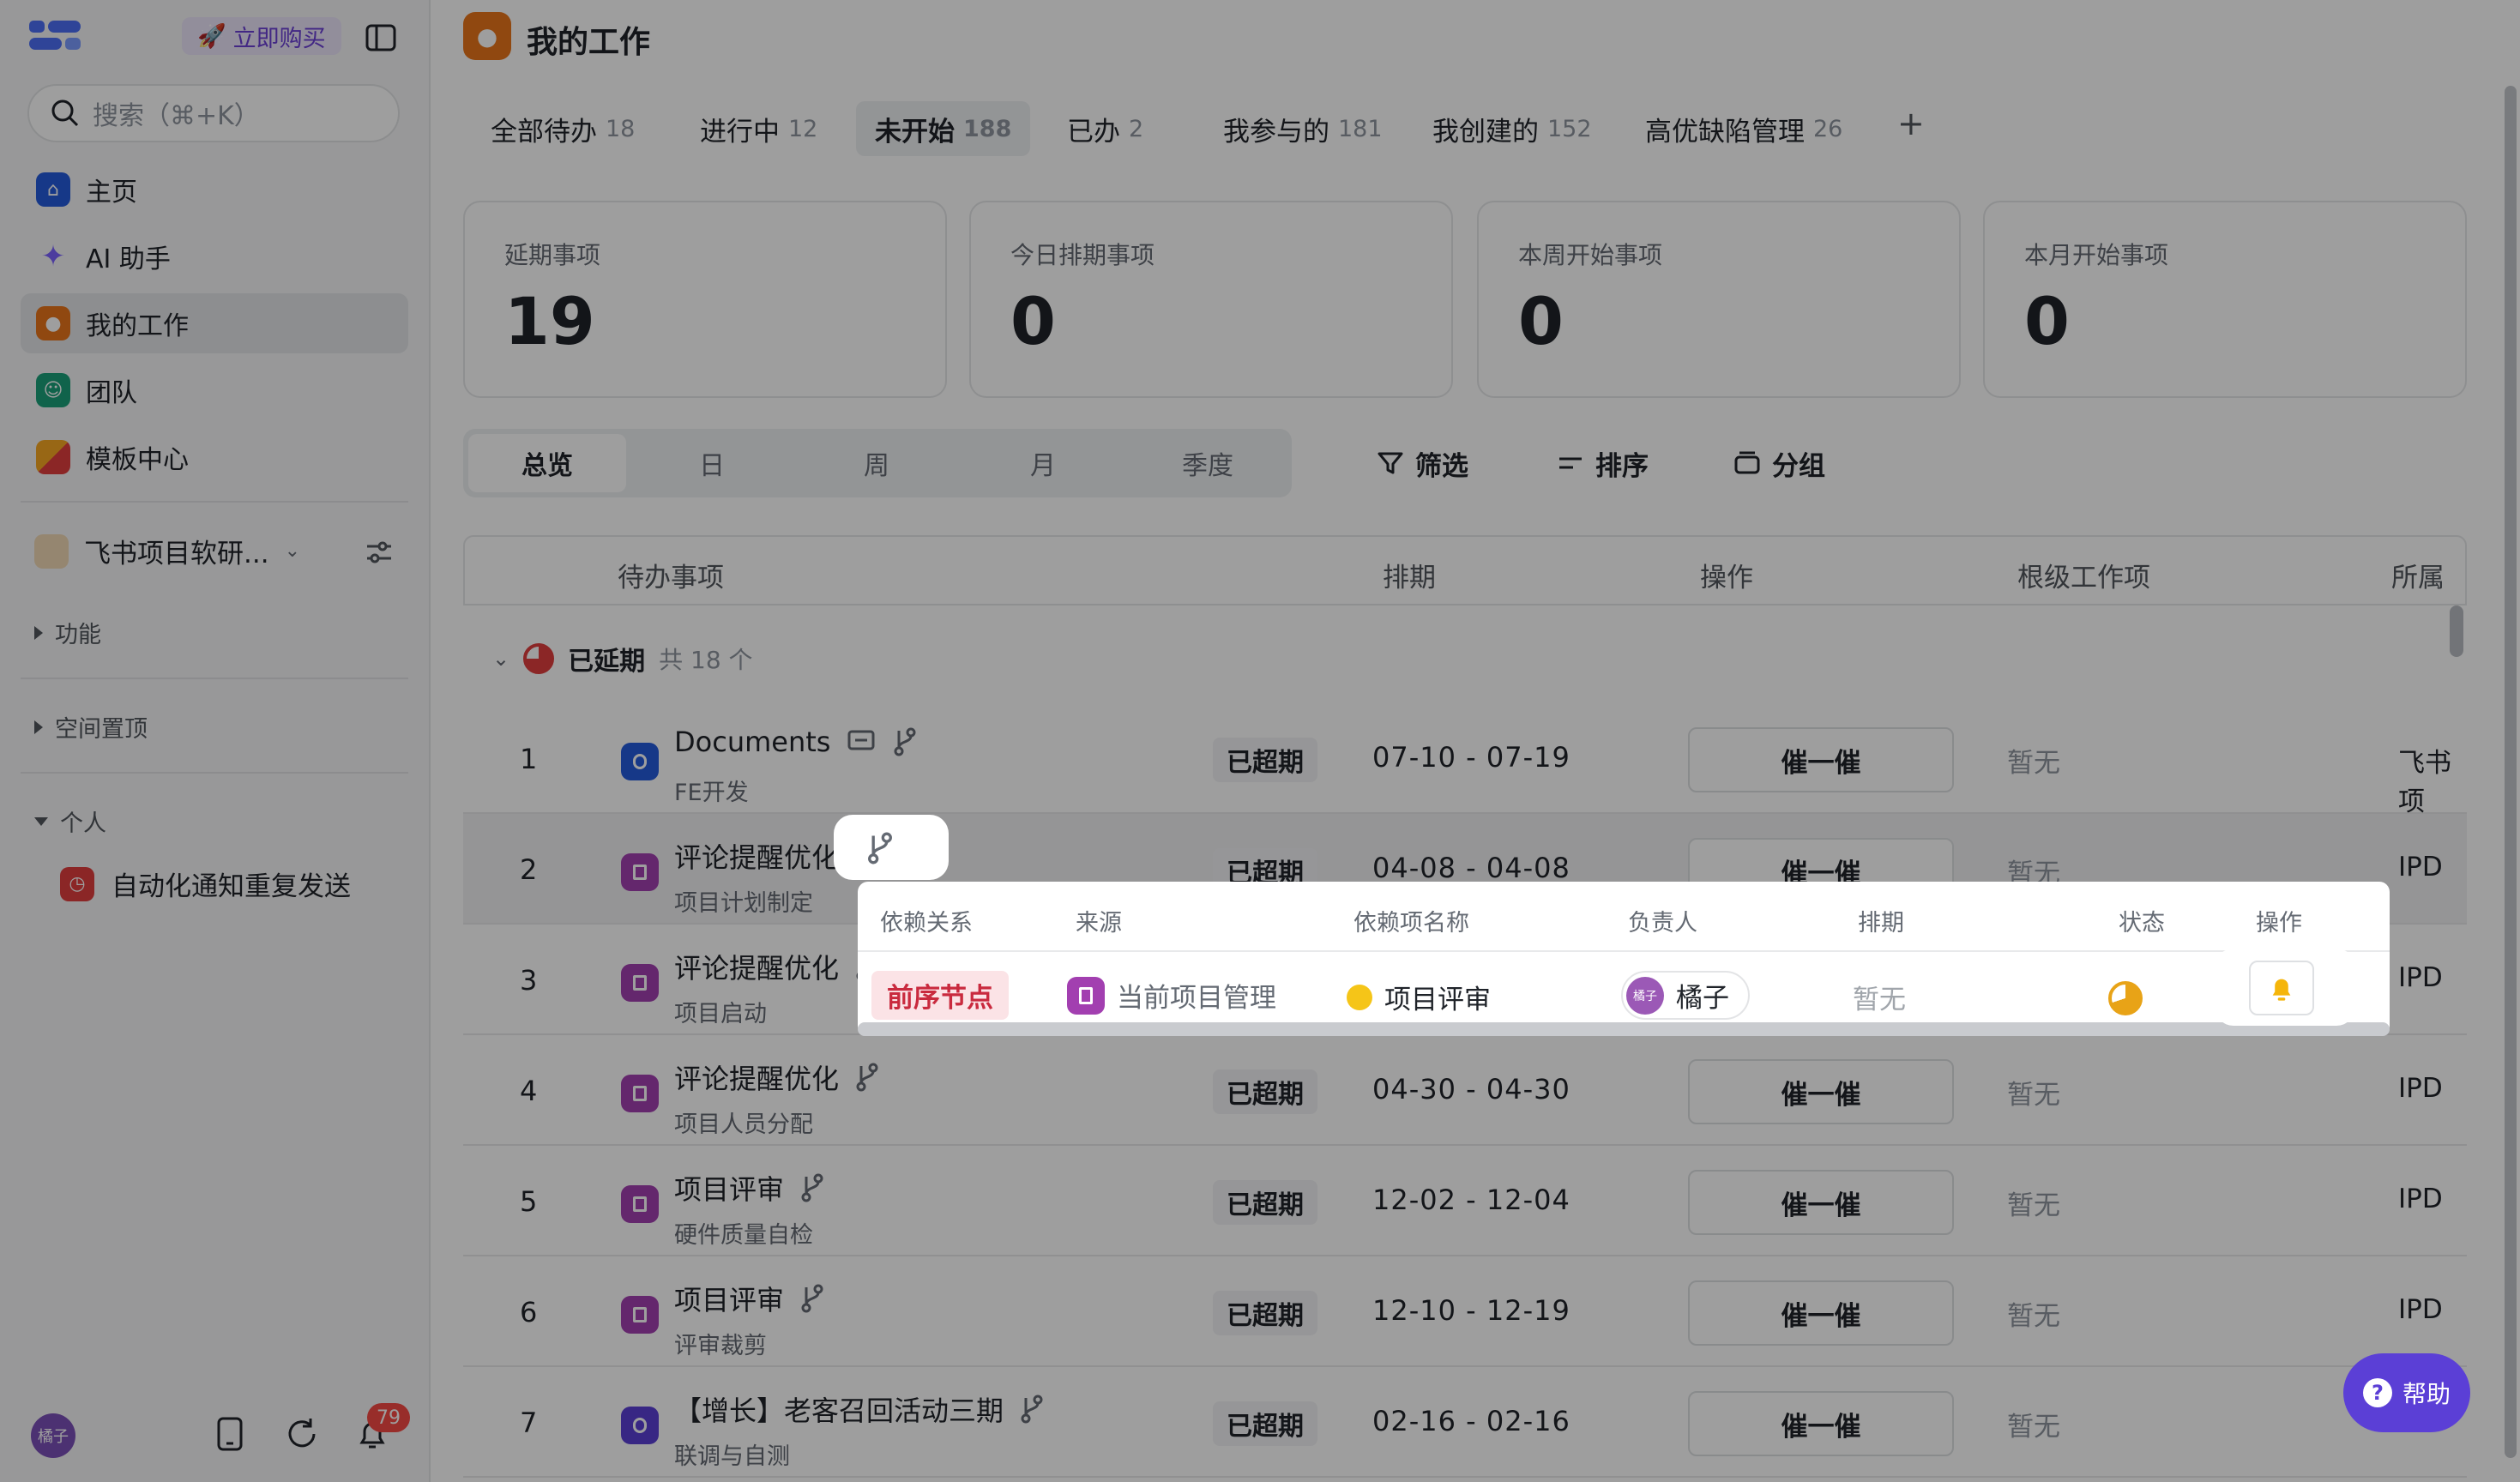  Describe the element at coordinates (379, 552) in the screenshot. I see `settings-sliders-icon` at that location.